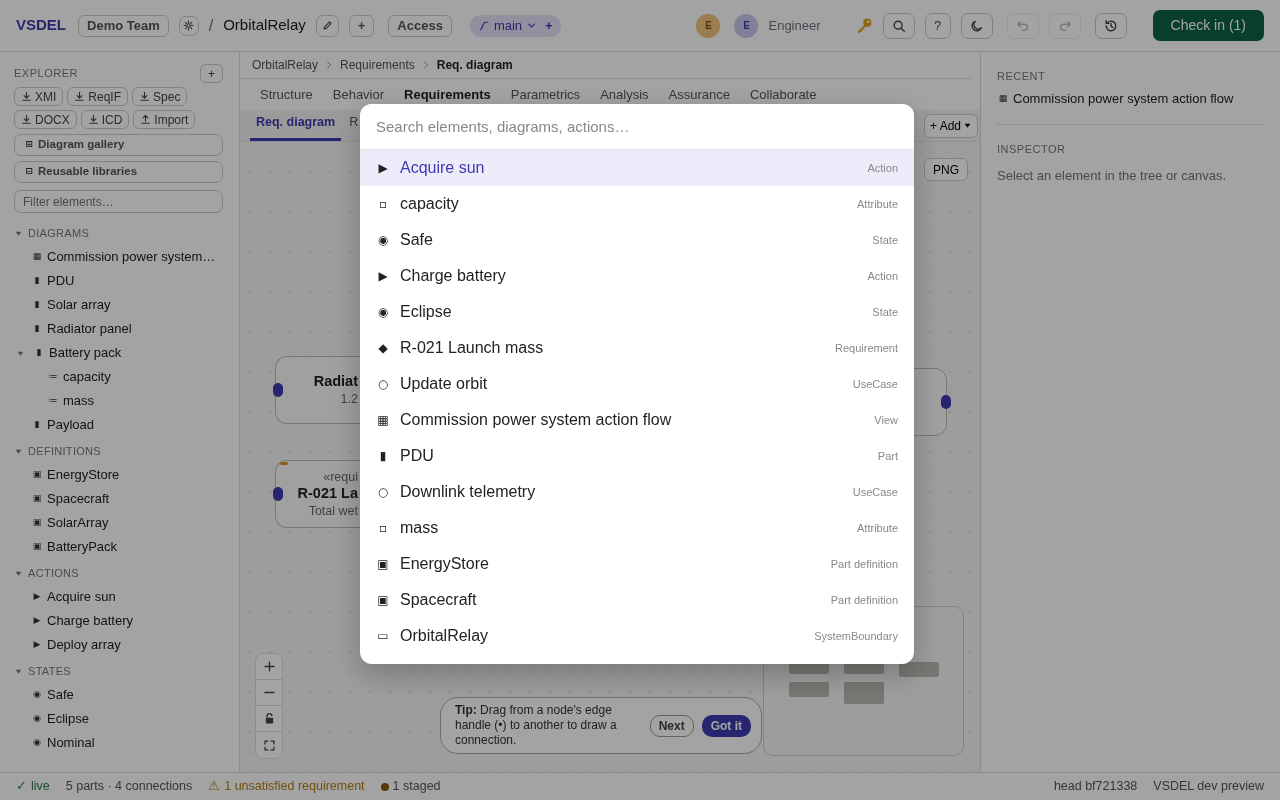 This screenshot has height=800, width=1280. I want to click on view-tab: Structure, so click(286, 94).